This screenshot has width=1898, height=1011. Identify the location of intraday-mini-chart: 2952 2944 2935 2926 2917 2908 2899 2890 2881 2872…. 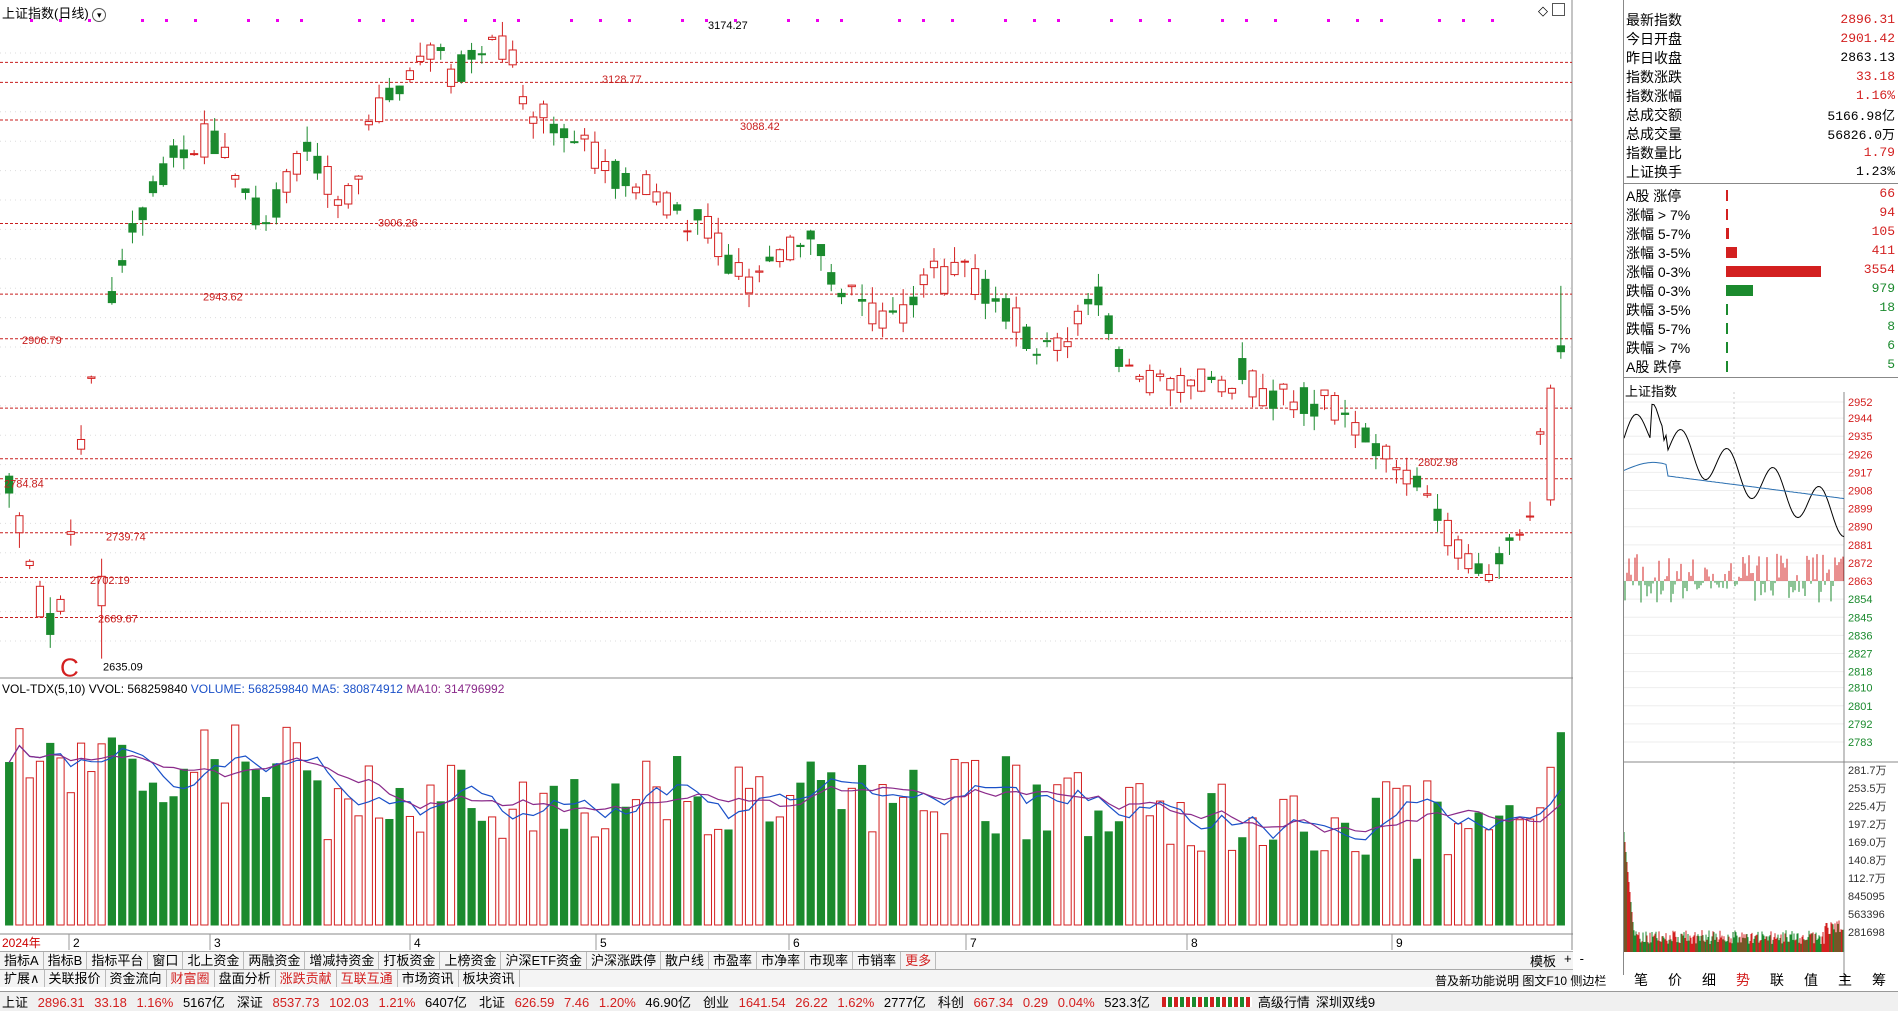
(1761, 687).